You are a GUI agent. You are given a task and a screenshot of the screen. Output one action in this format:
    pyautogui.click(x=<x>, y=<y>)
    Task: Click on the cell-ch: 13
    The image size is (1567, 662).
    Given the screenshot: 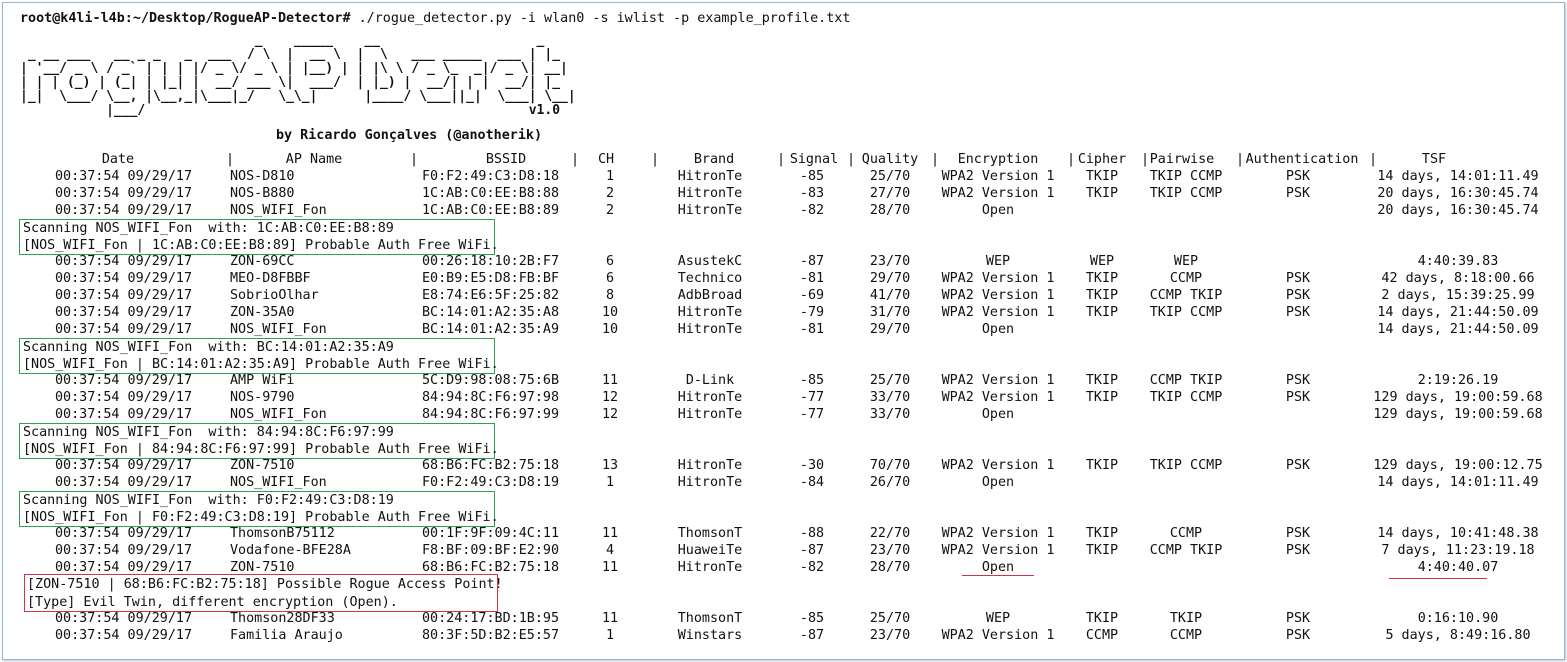 What is the action you would take?
    pyautogui.click(x=610, y=465)
    